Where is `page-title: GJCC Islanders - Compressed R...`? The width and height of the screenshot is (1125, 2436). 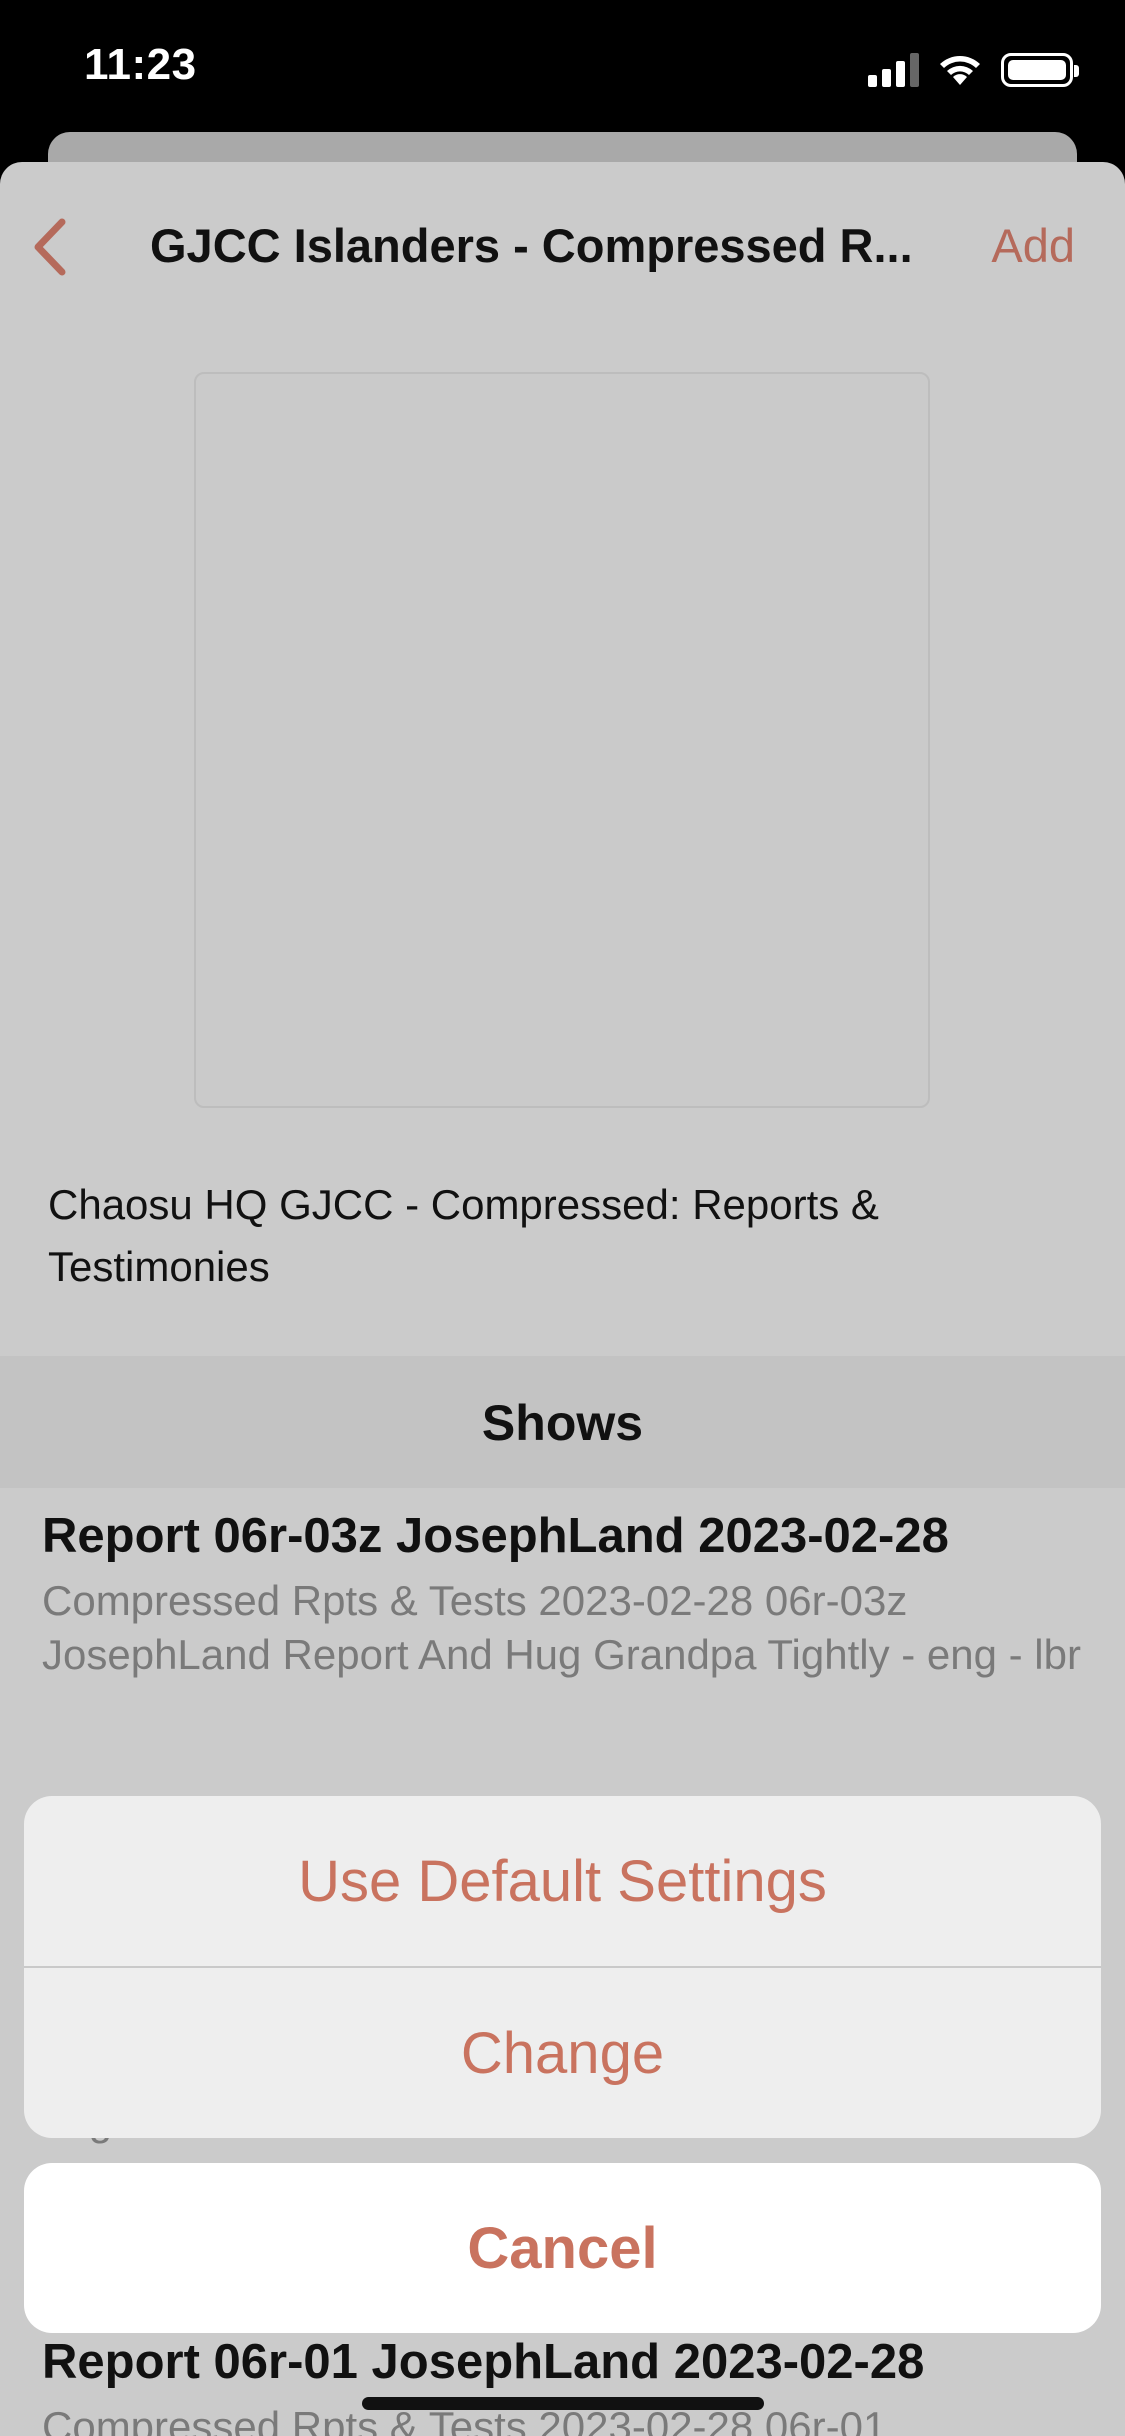
page-title: GJCC Islanders - Compressed R... is located at coordinates (531, 245).